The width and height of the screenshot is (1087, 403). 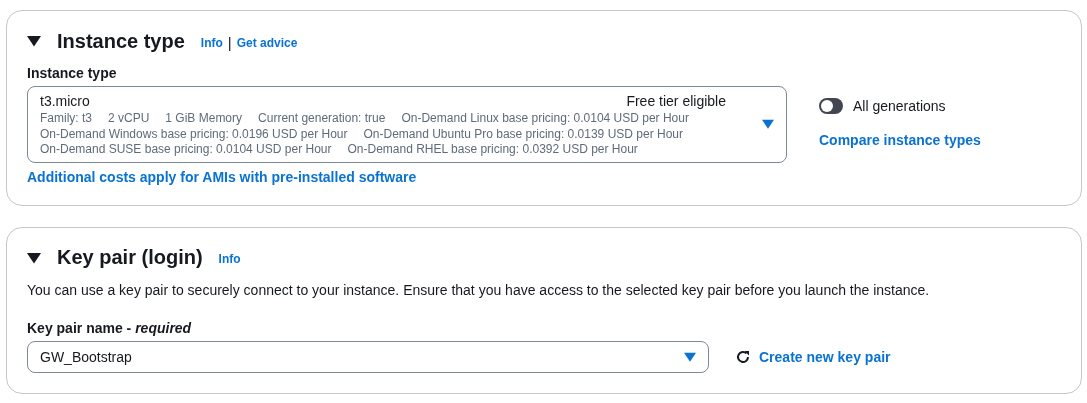 What do you see at coordinates (204, 119) in the screenshot?
I see `instance-detail-text: 1 GiB Memory` at bounding box center [204, 119].